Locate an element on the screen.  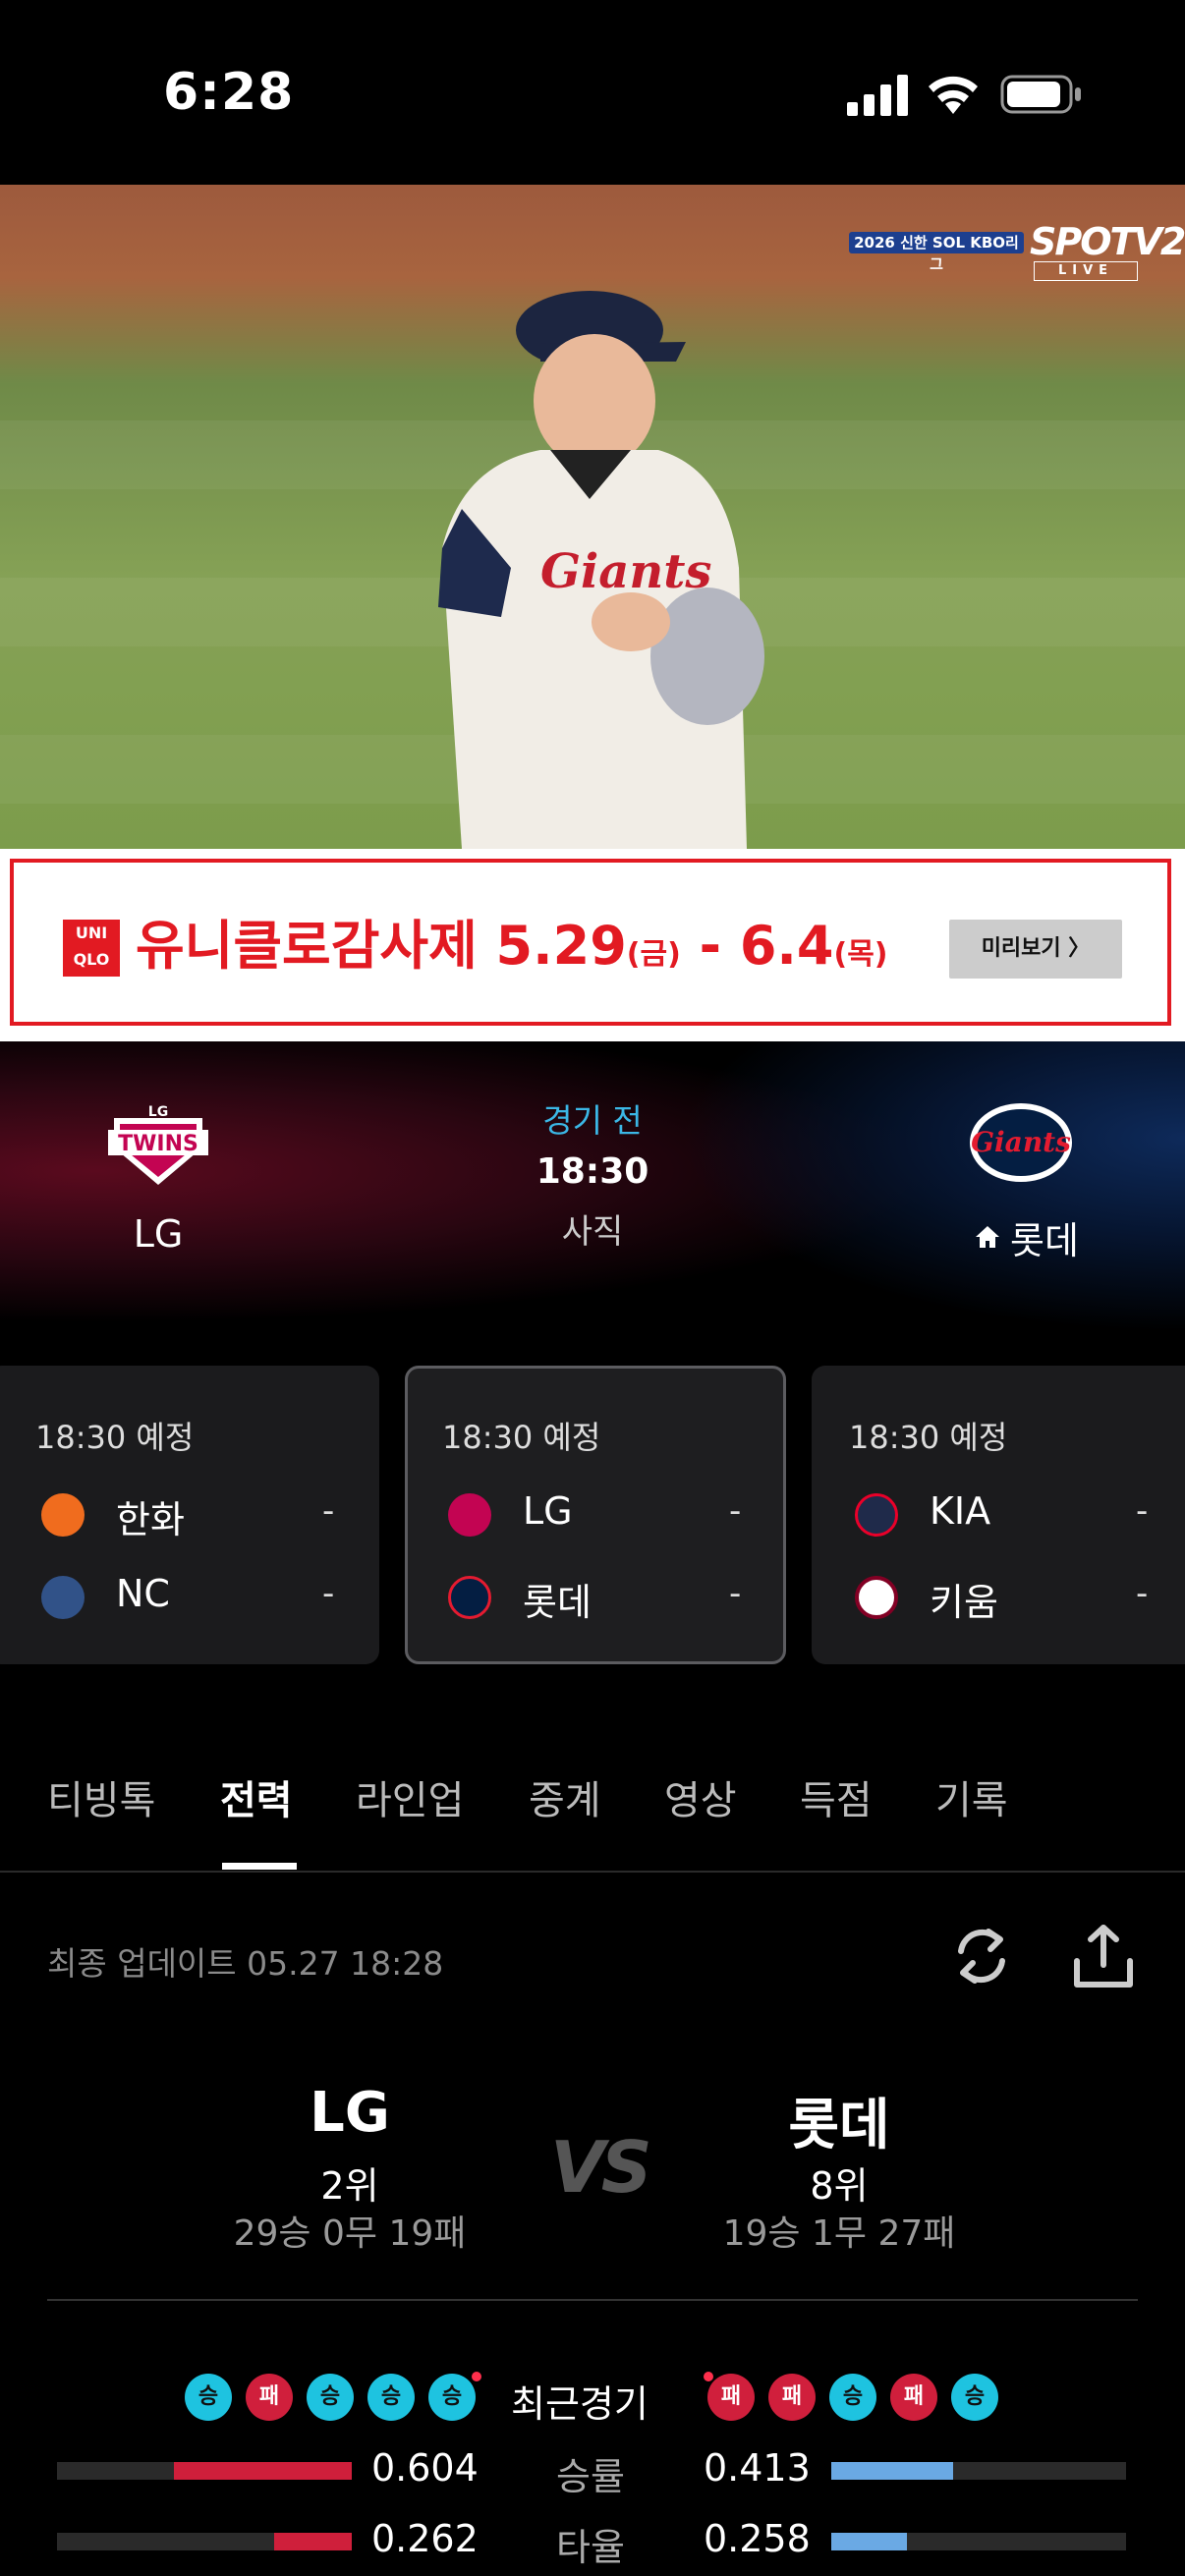
uniqlo-logo-line1: UNI is located at coordinates (92, 933).